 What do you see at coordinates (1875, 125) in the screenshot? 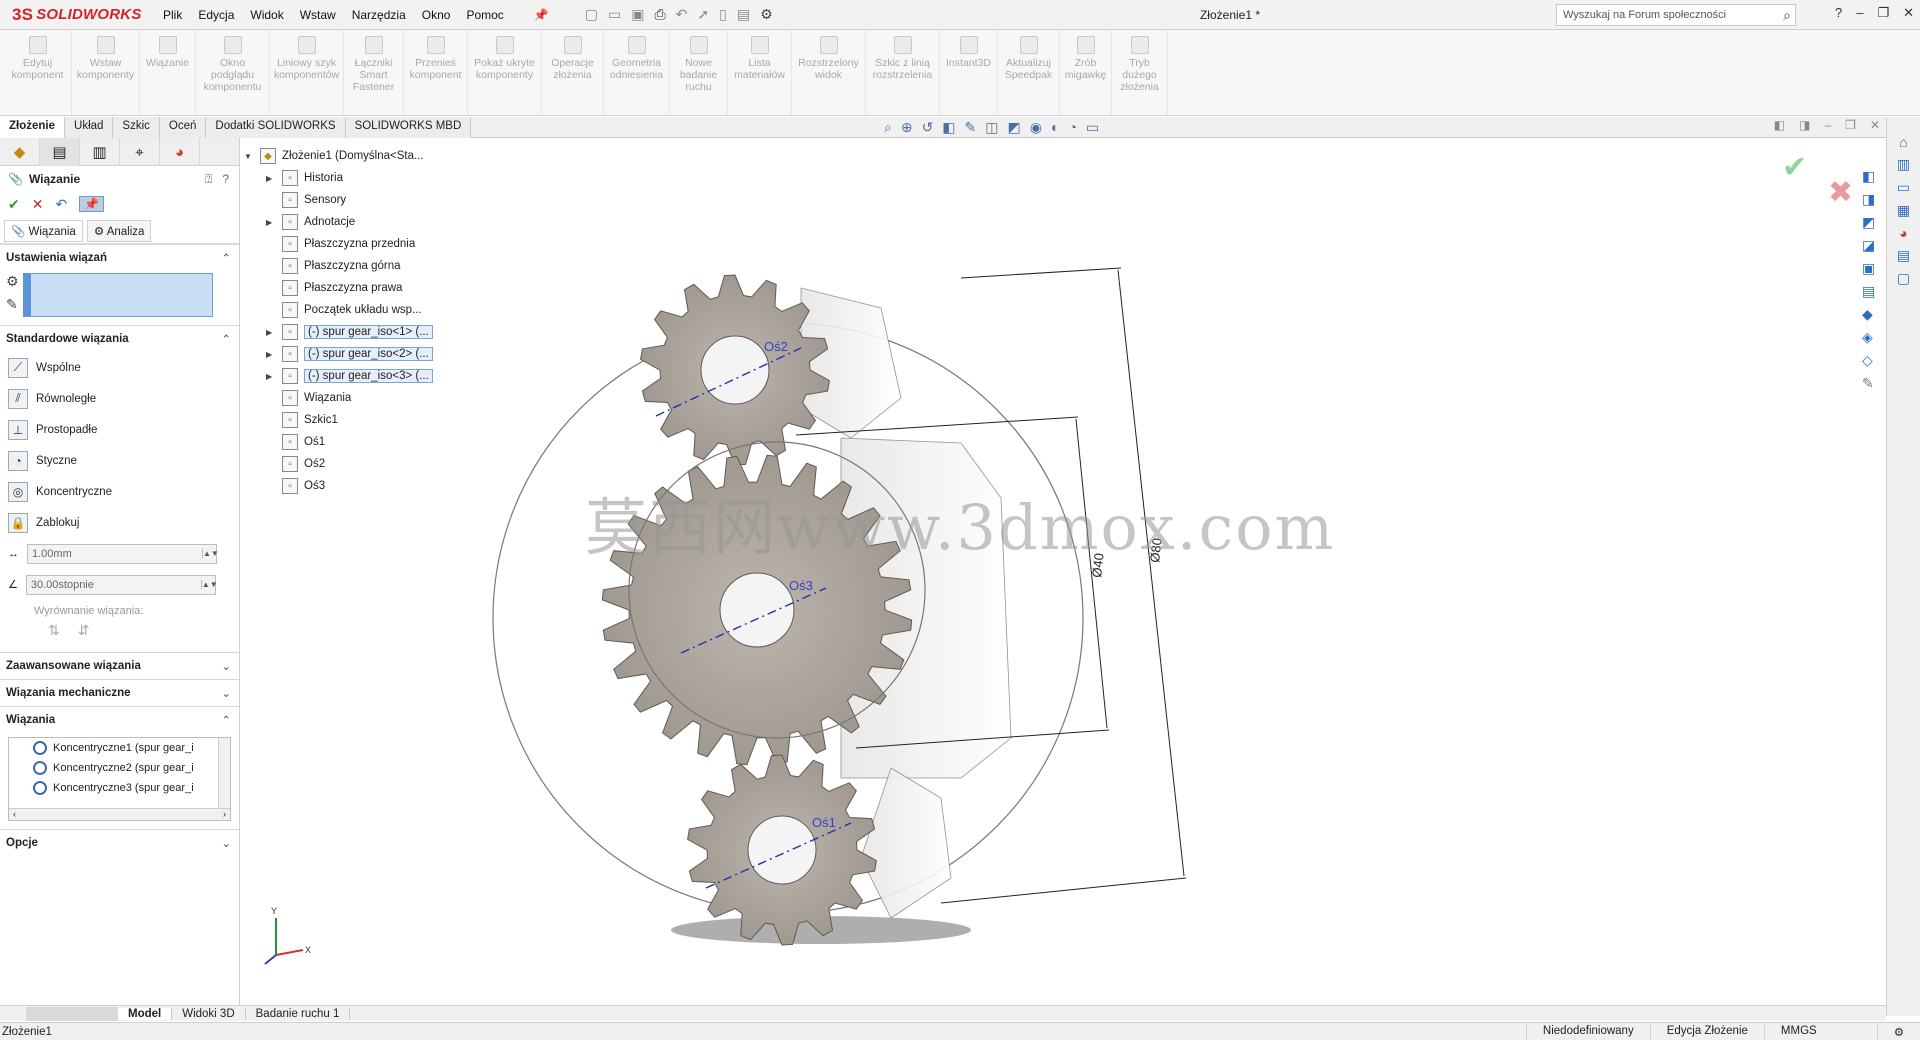
I see `viewport-close-icon: ✕` at bounding box center [1875, 125].